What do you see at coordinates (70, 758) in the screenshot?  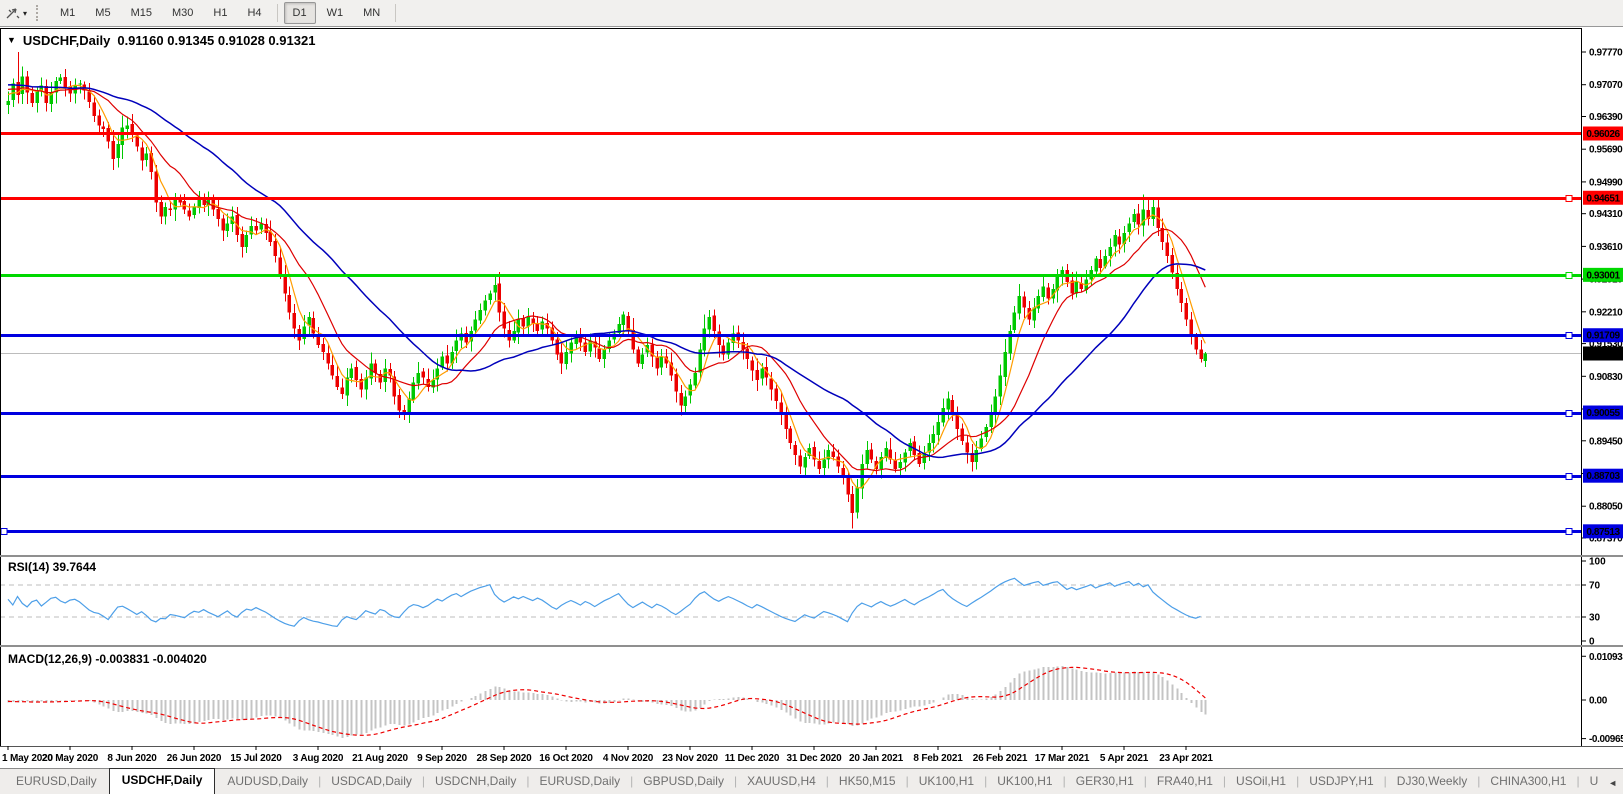 I see `date-tick-label: 20 May 2020` at bounding box center [70, 758].